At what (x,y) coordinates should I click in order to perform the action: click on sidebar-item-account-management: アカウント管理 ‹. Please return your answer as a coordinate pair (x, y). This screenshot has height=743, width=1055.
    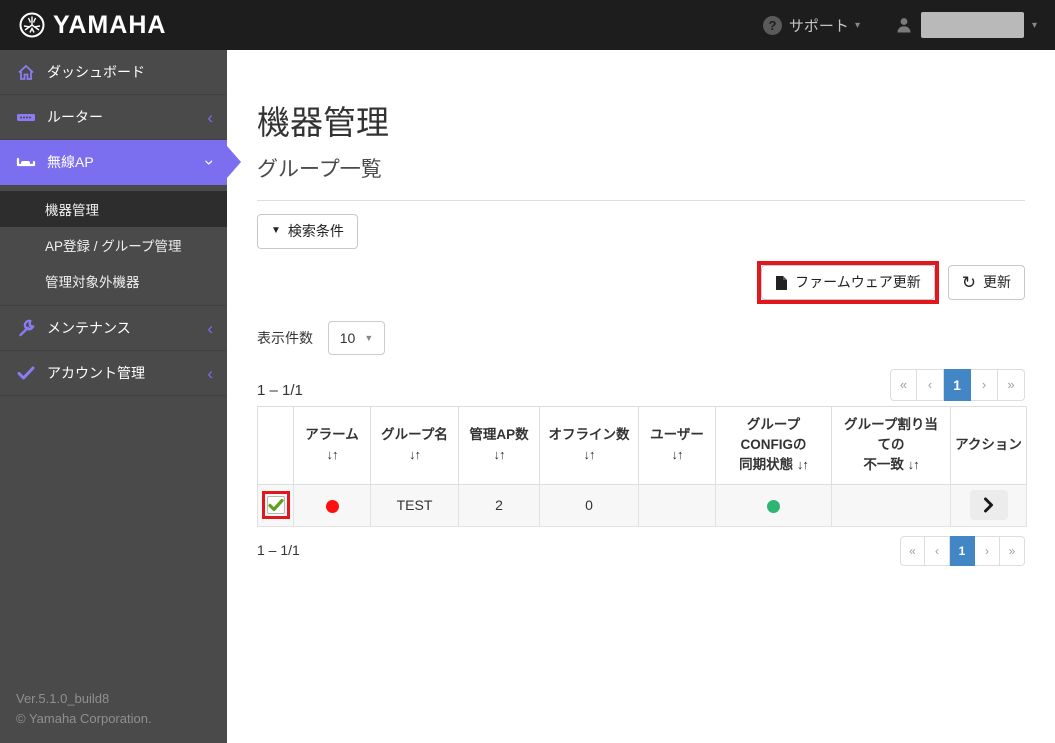
    Looking at the image, I should click on (113, 373).